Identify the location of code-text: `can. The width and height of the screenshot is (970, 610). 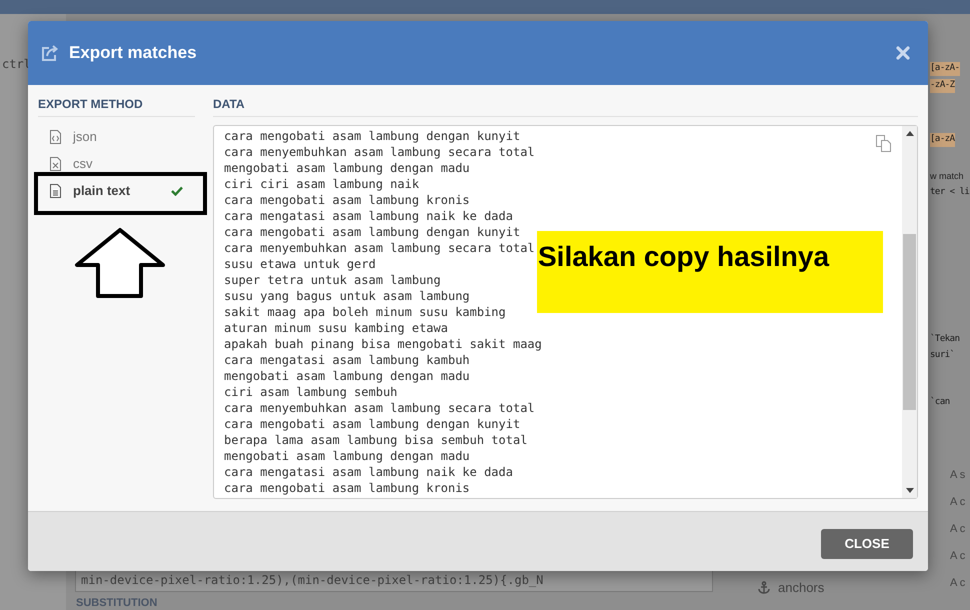
(940, 402).